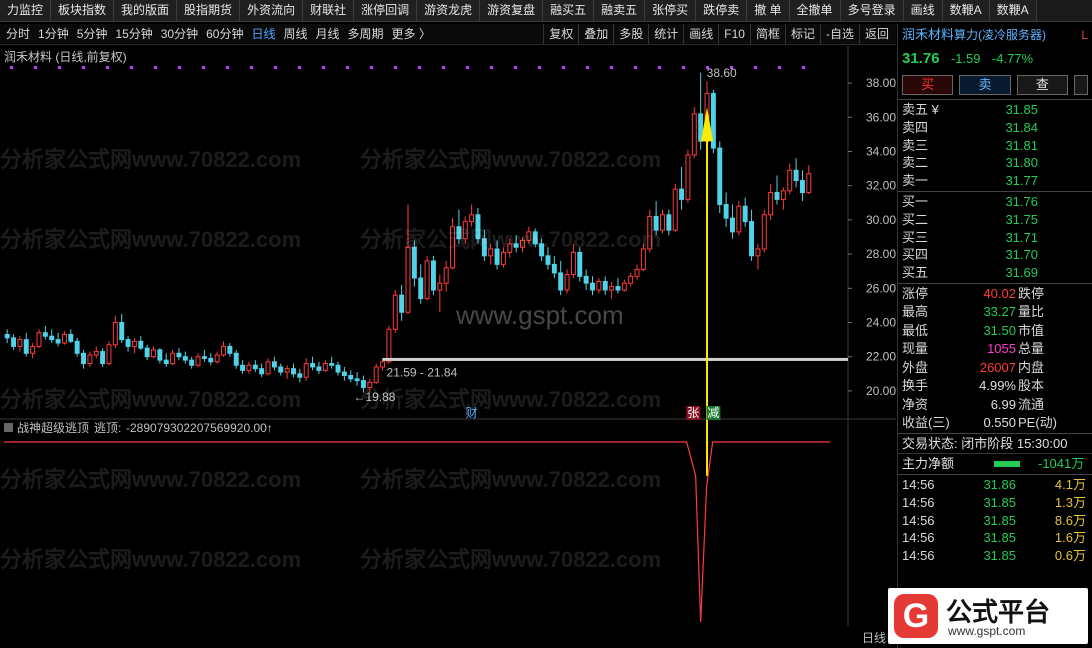 This screenshot has width=1092, height=648. Describe the element at coordinates (1021, 181) in the screenshot. I see `ask-price: 31.77` at that location.